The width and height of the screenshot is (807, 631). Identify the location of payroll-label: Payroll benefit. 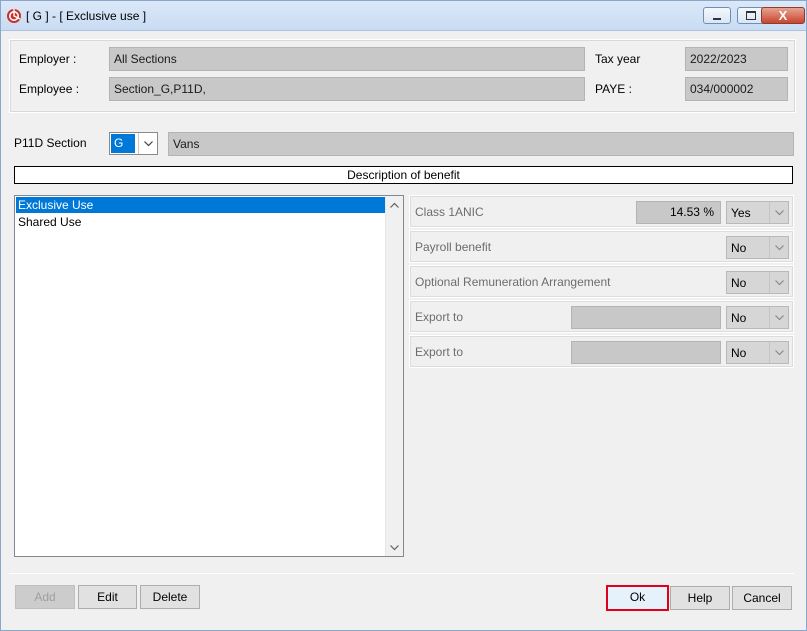
(453, 247).